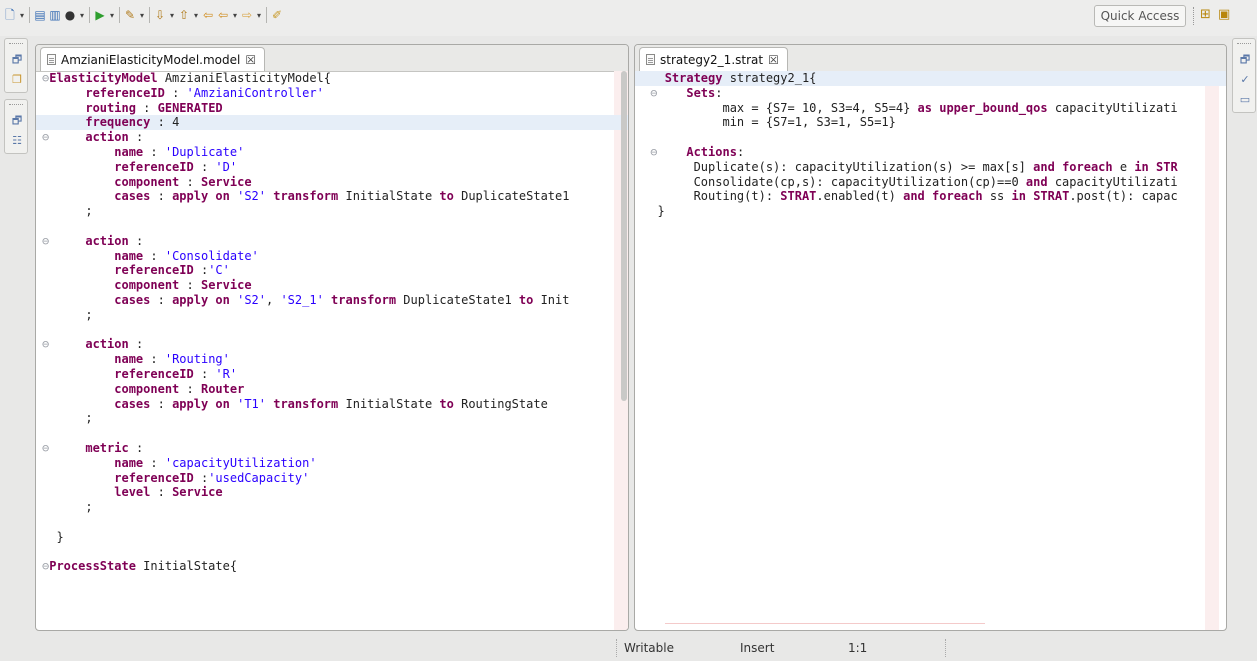 The width and height of the screenshot is (1257, 661). Describe the element at coordinates (332, 152) in the screenshot. I see `code-line: name : 'Duplicate'` at that location.